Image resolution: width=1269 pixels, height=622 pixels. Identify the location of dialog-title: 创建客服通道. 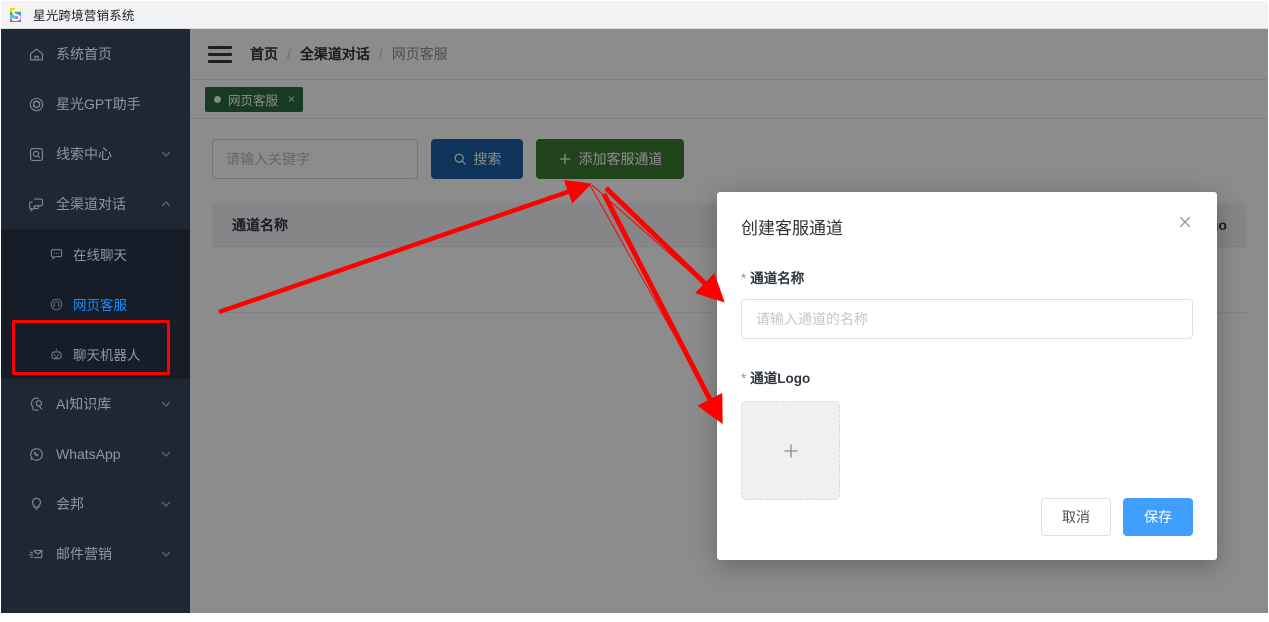
(792, 228).